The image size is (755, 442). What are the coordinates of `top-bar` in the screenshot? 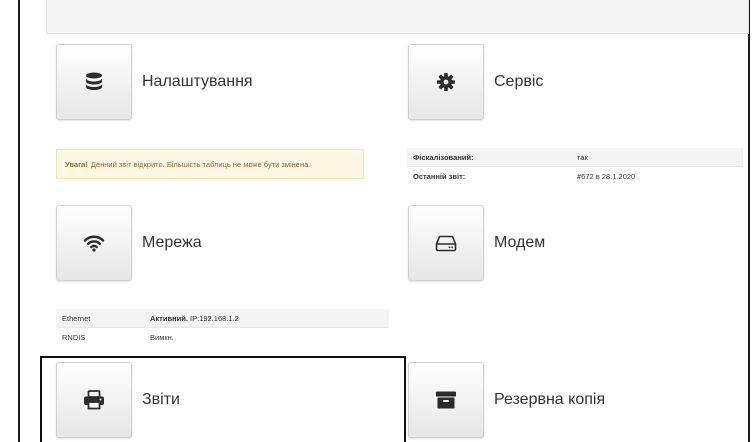 It's located at (397, 17).